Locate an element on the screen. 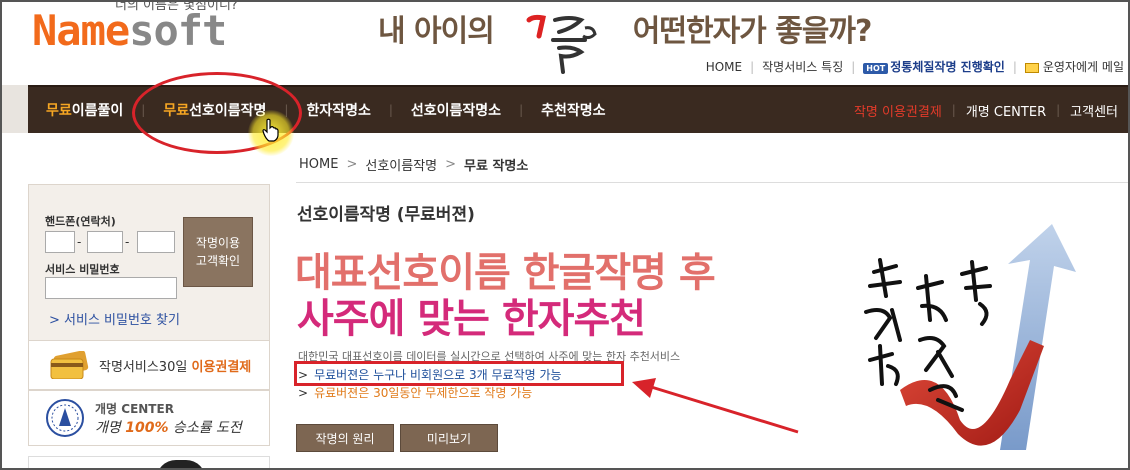 The image size is (1130, 470). rename-center-banner: 개명 CENTER 개명 100% 승소률 도전 is located at coordinates (149, 418).